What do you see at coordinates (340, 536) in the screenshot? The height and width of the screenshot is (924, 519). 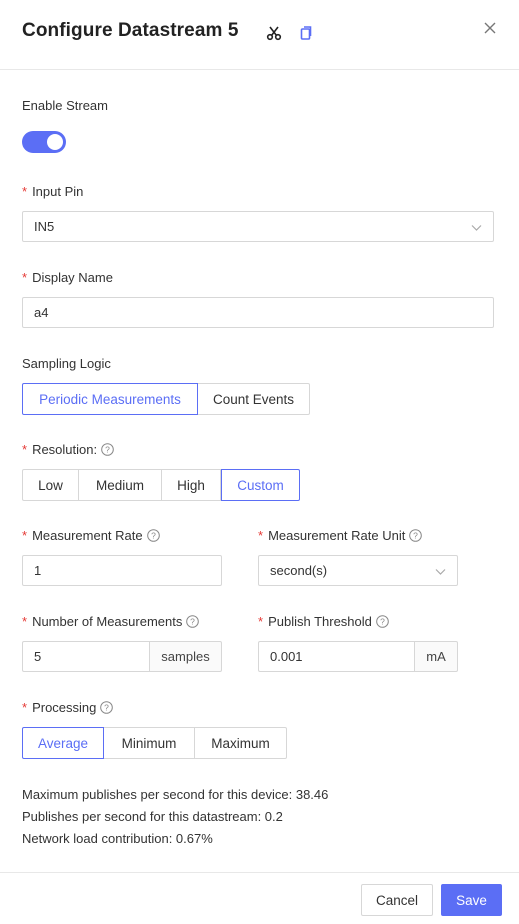 I see `measurement-rate-unit-label: * Measurement Rate Unit?` at bounding box center [340, 536].